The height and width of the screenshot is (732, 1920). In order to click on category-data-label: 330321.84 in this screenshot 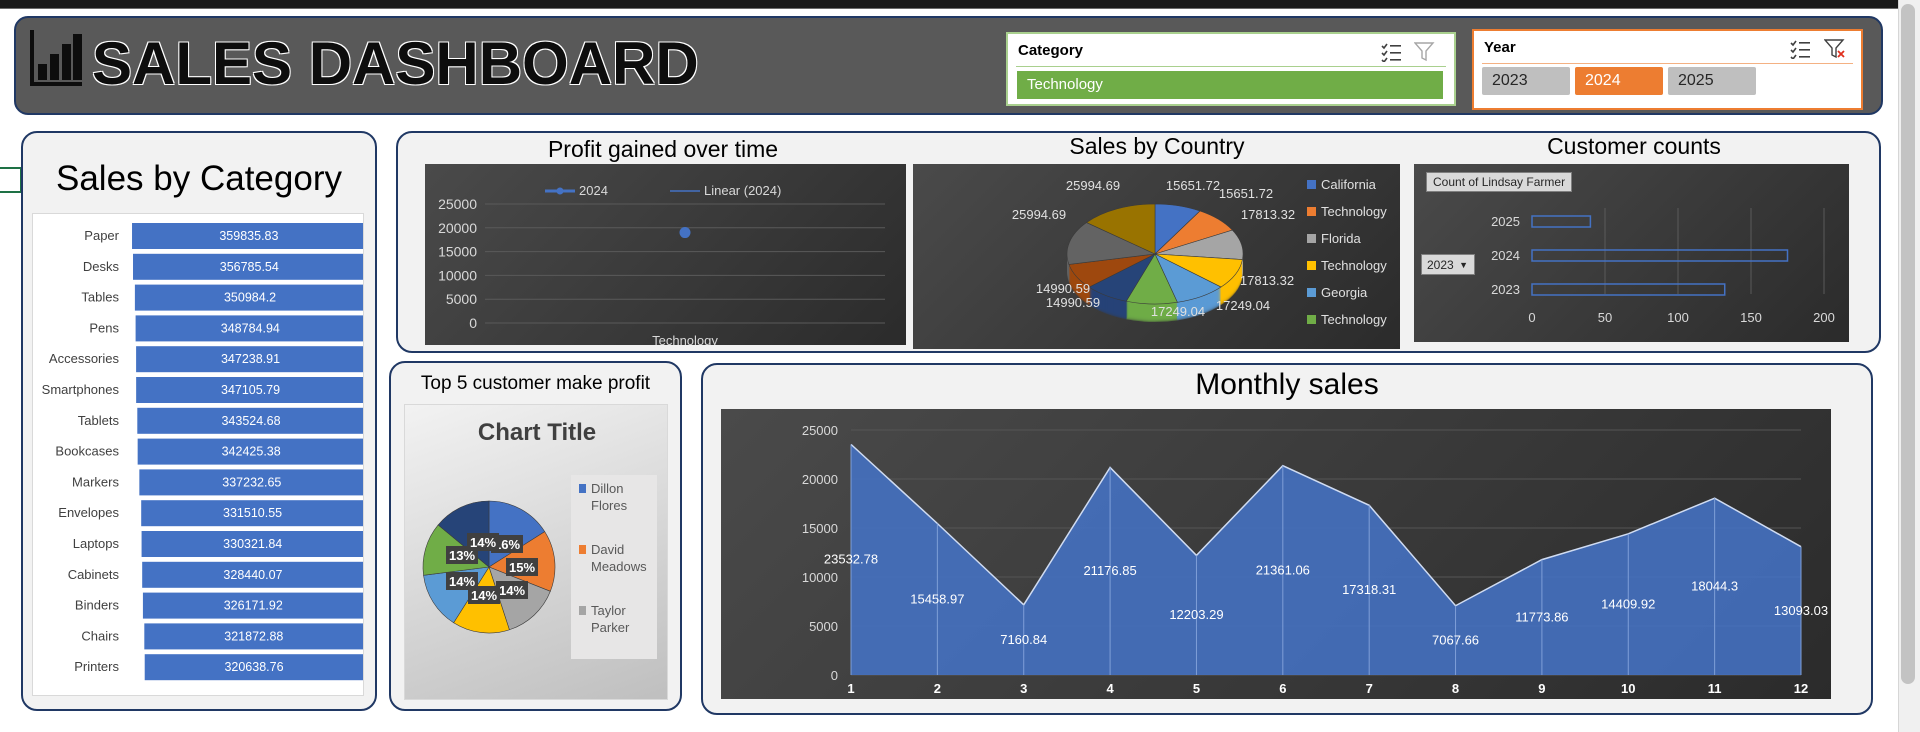, I will do `click(252, 544)`.